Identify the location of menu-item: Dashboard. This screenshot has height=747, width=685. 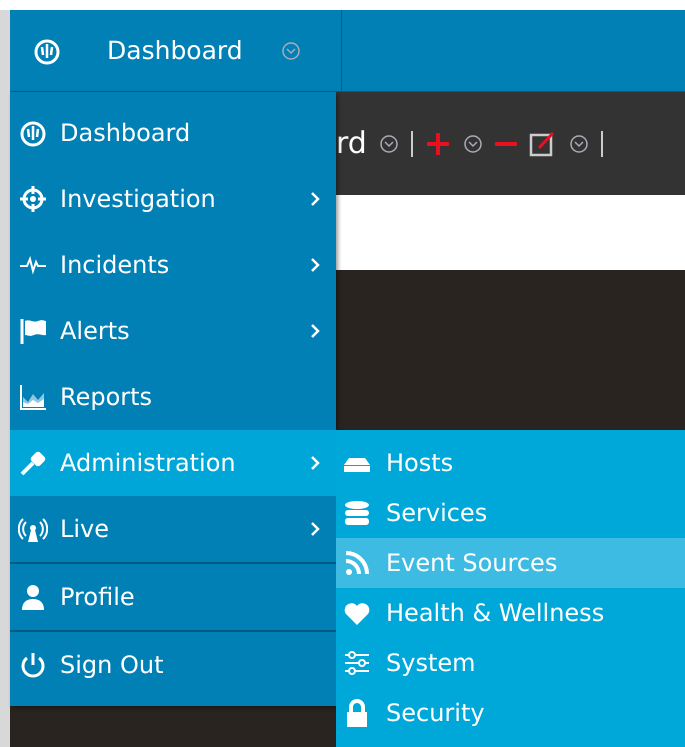
(173, 133).